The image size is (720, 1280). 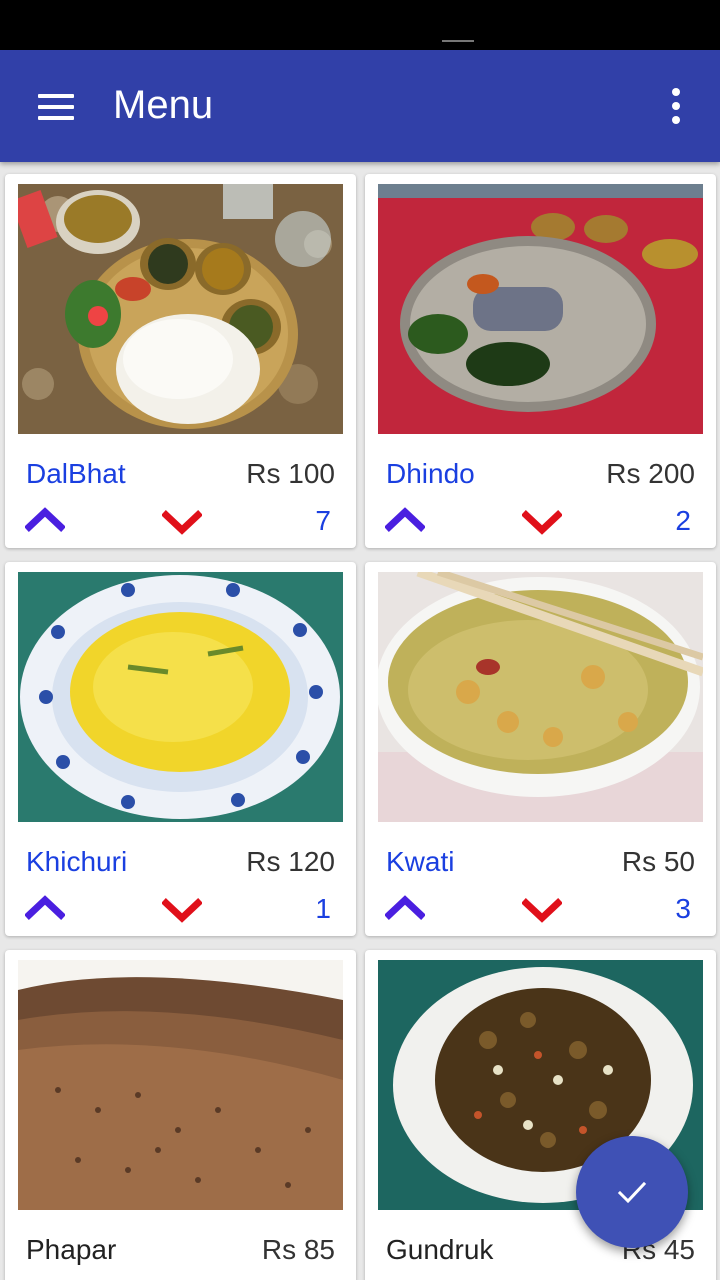 What do you see at coordinates (360, 25) in the screenshot?
I see `status-bar` at bounding box center [360, 25].